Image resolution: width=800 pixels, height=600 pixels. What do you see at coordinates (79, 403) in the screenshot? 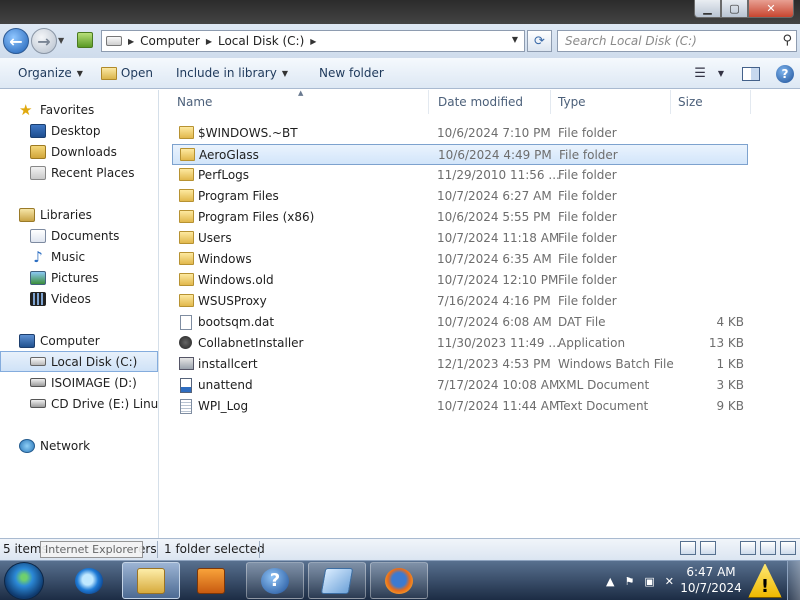
I see `nav-cd-drive: CD Drive (E:) Linux M` at bounding box center [79, 403].